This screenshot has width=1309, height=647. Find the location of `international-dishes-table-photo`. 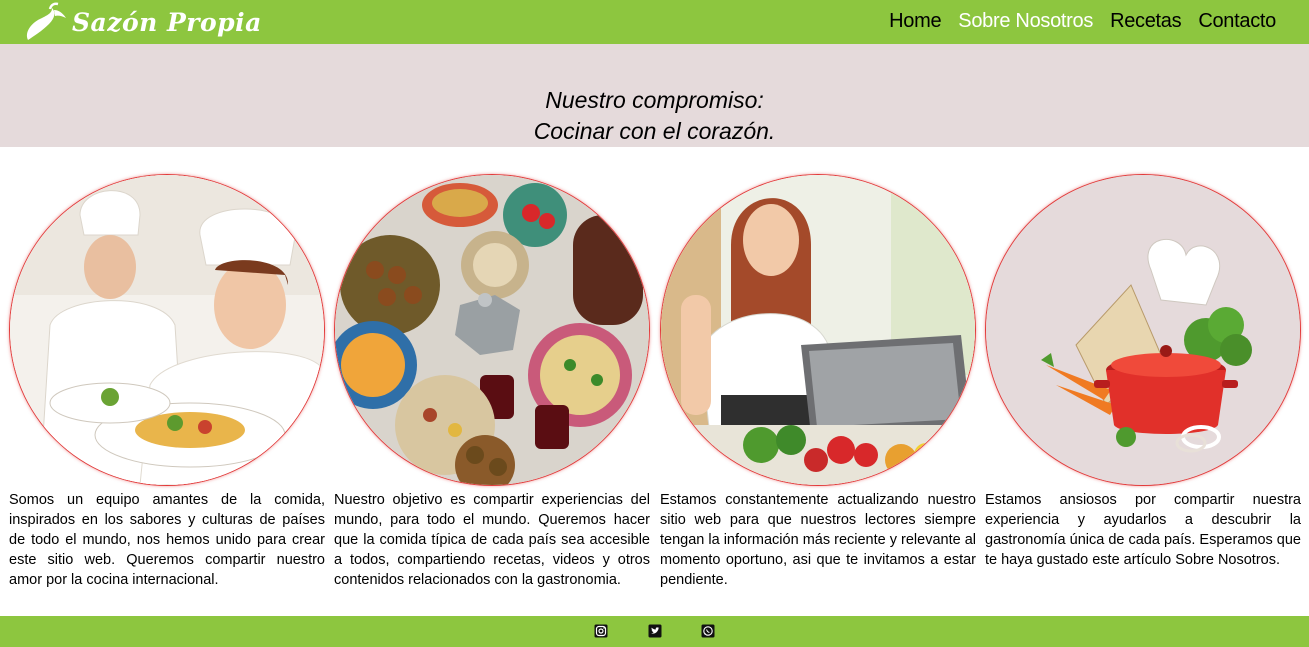

international-dishes-table-photo is located at coordinates (492, 330).